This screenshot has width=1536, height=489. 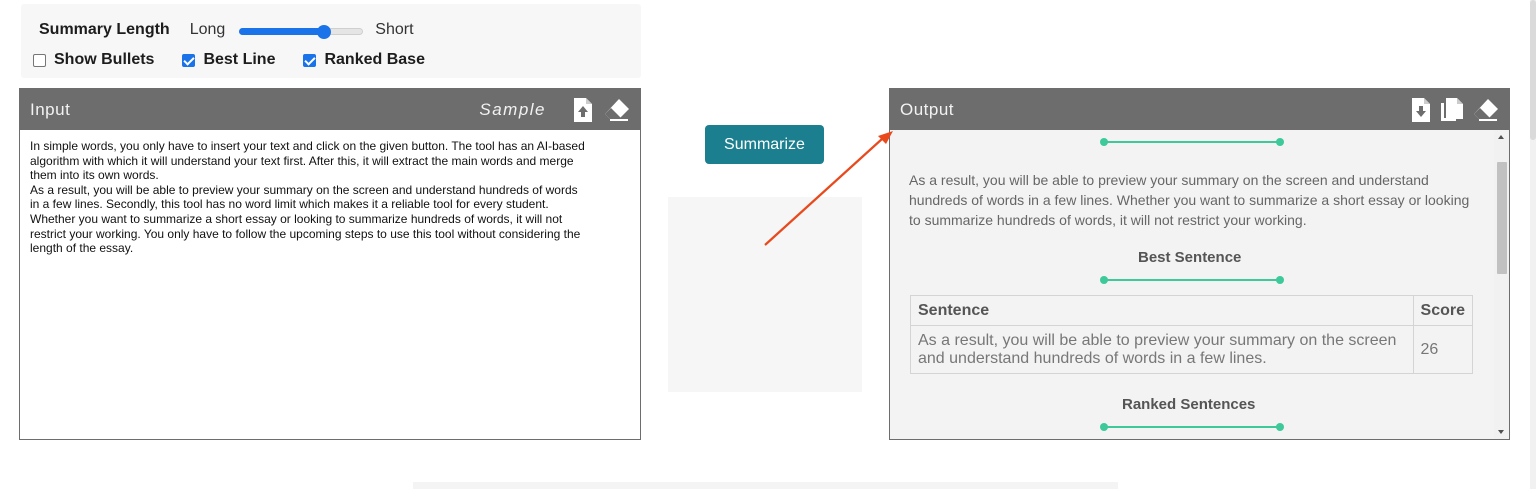 What do you see at coordinates (394, 29) in the screenshot?
I see `short-label: Short` at bounding box center [394, 29].